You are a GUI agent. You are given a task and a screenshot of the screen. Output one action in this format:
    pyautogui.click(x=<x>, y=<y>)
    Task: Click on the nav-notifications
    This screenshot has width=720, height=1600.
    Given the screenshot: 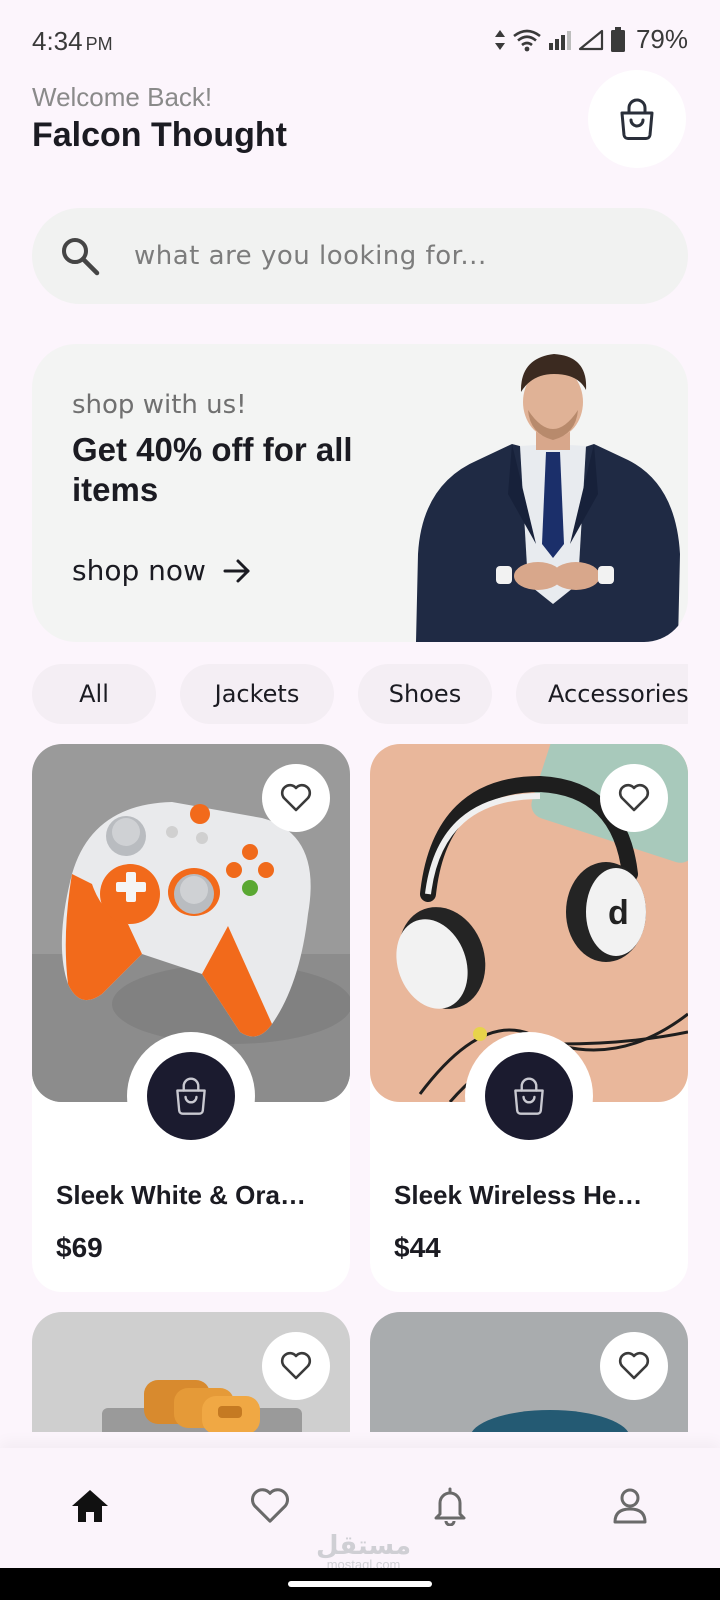 What is the action you would take?
    pyautogui.click(x=450, y=1506)
    